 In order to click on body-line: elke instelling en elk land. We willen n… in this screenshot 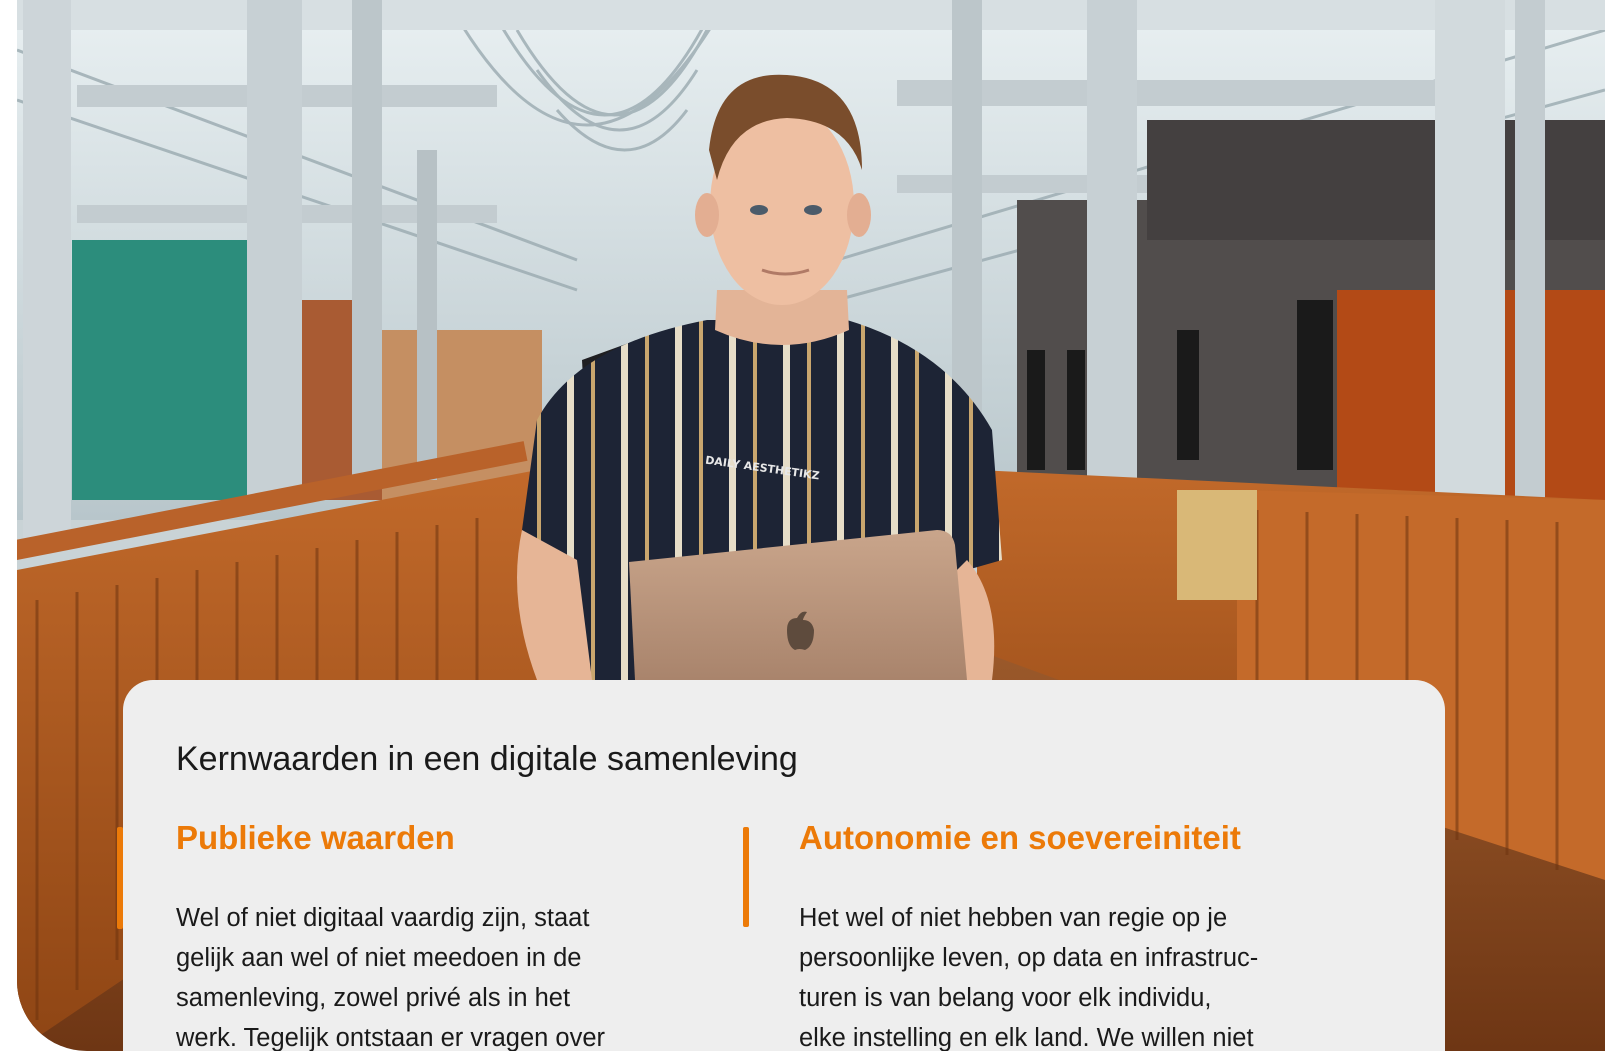, I will do `click(1026, 1037)`.